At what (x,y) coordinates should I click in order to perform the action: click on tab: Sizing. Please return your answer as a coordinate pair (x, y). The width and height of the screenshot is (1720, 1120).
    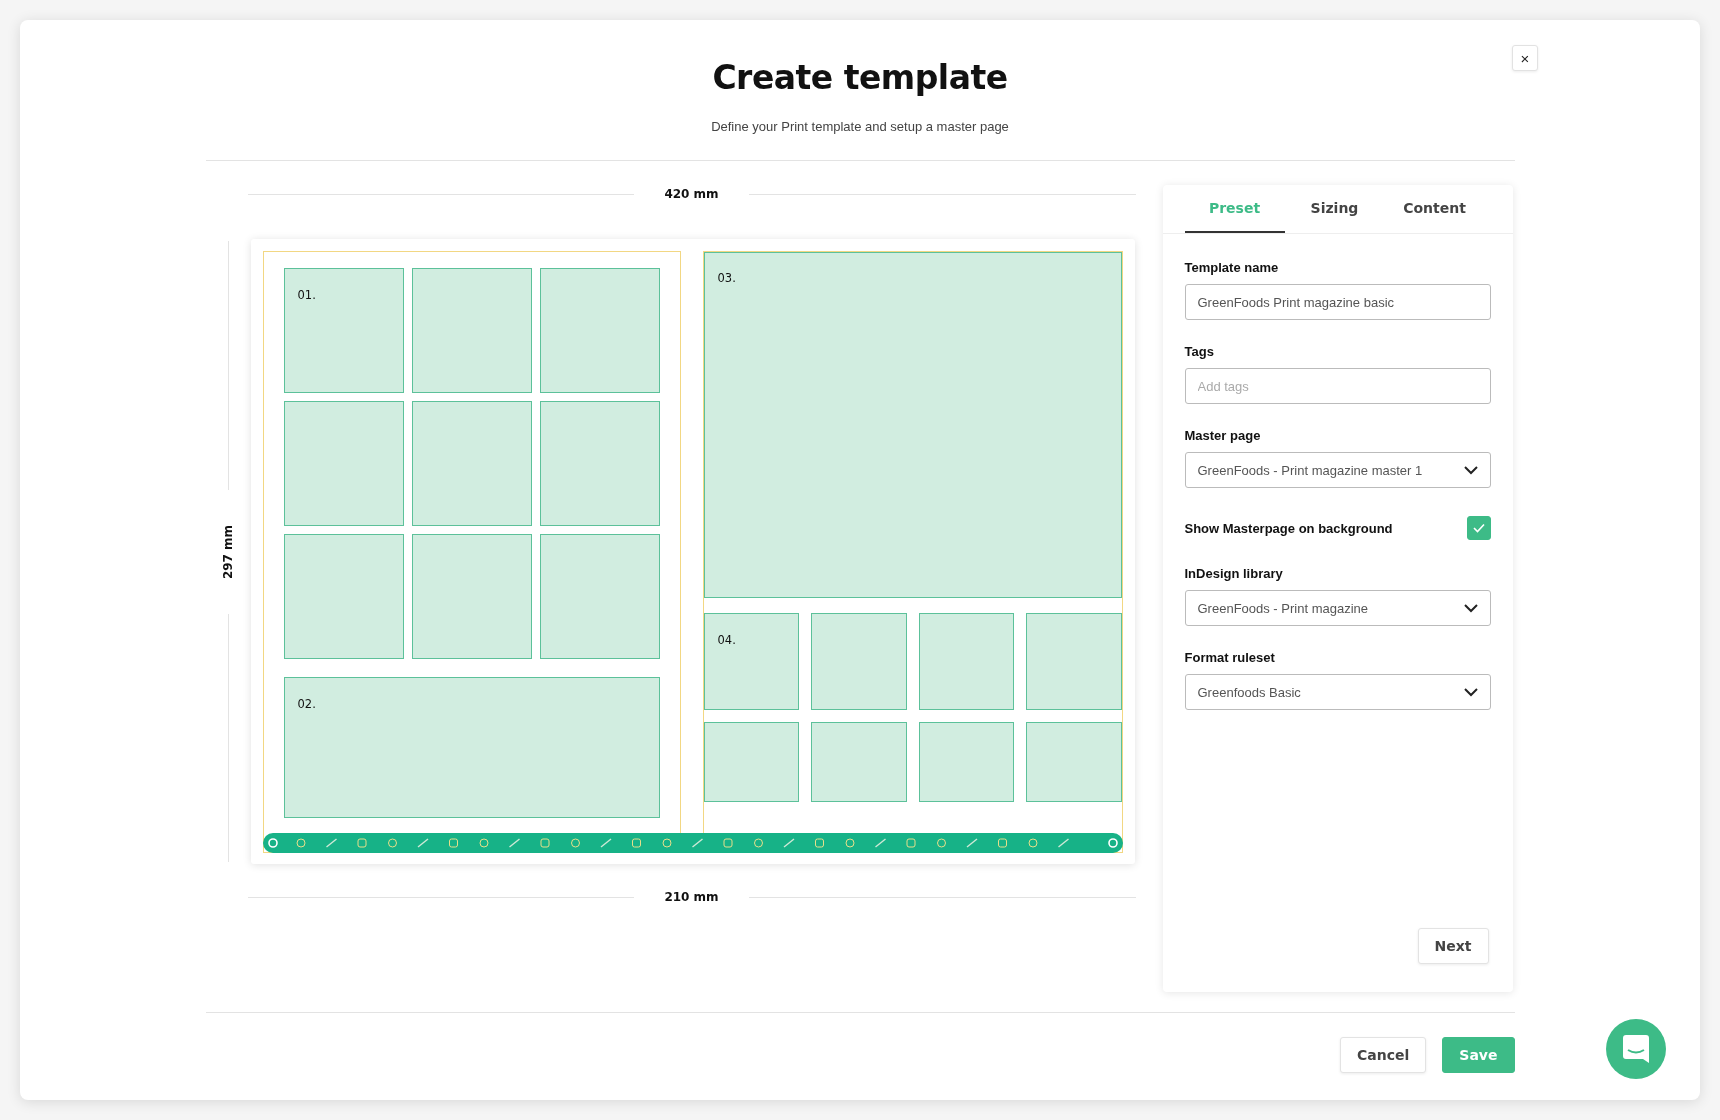
    Looking at the image, I should click on (1334, 209).